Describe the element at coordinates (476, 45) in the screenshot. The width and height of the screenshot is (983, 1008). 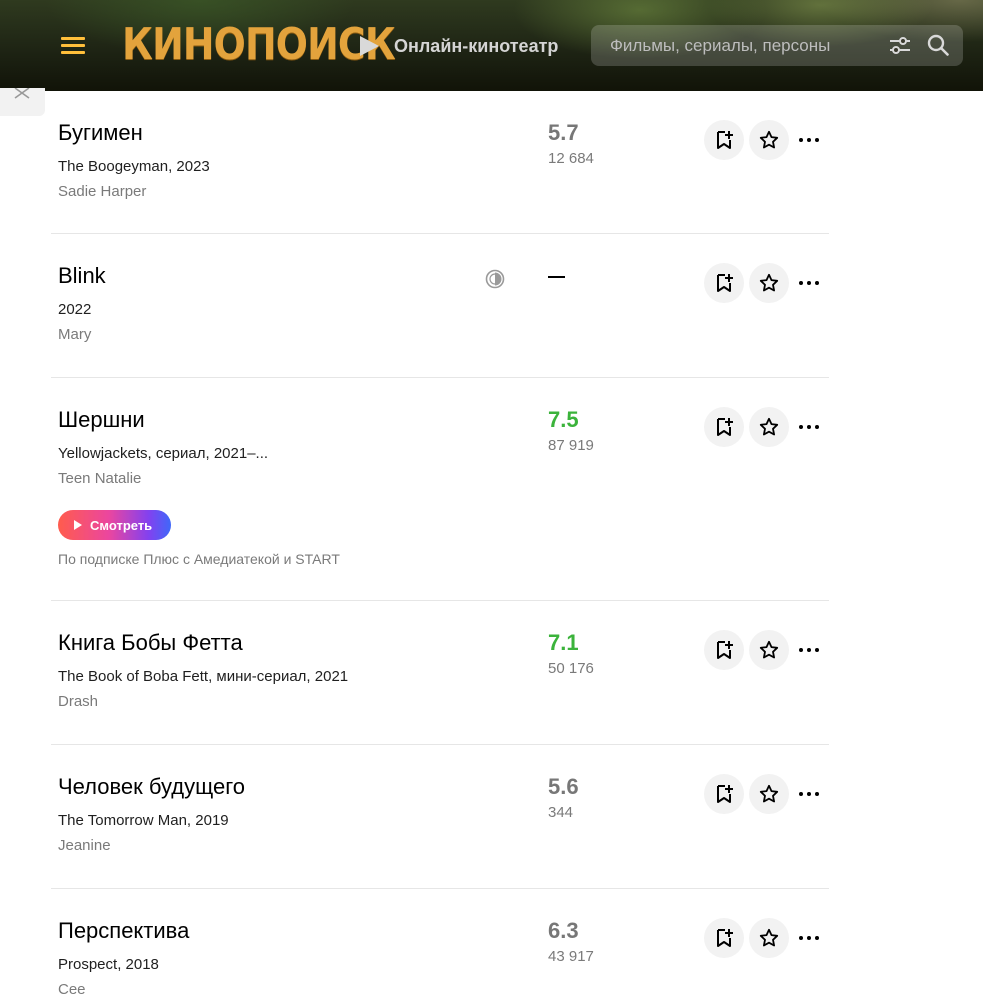
I see `online-cinema-label: Онлайн-кинотеатр` at that location.